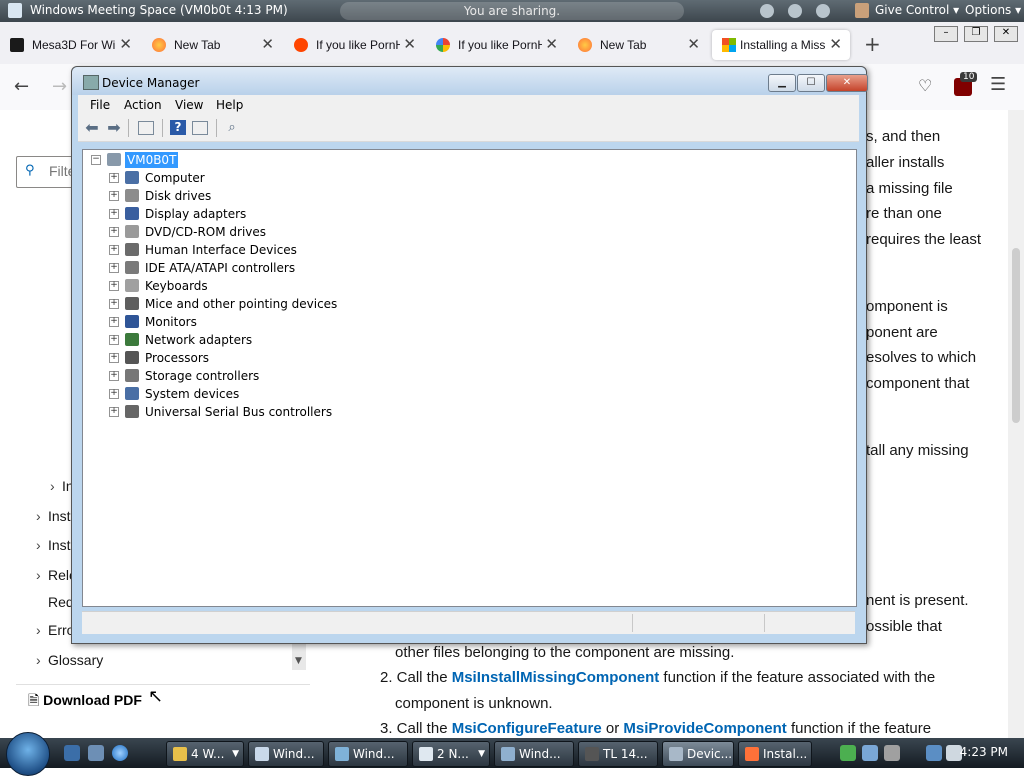  What do you see at coordinates (143, 105) in the screenshot?
I see `menu-action: Action` at bounding box center [143, 105].